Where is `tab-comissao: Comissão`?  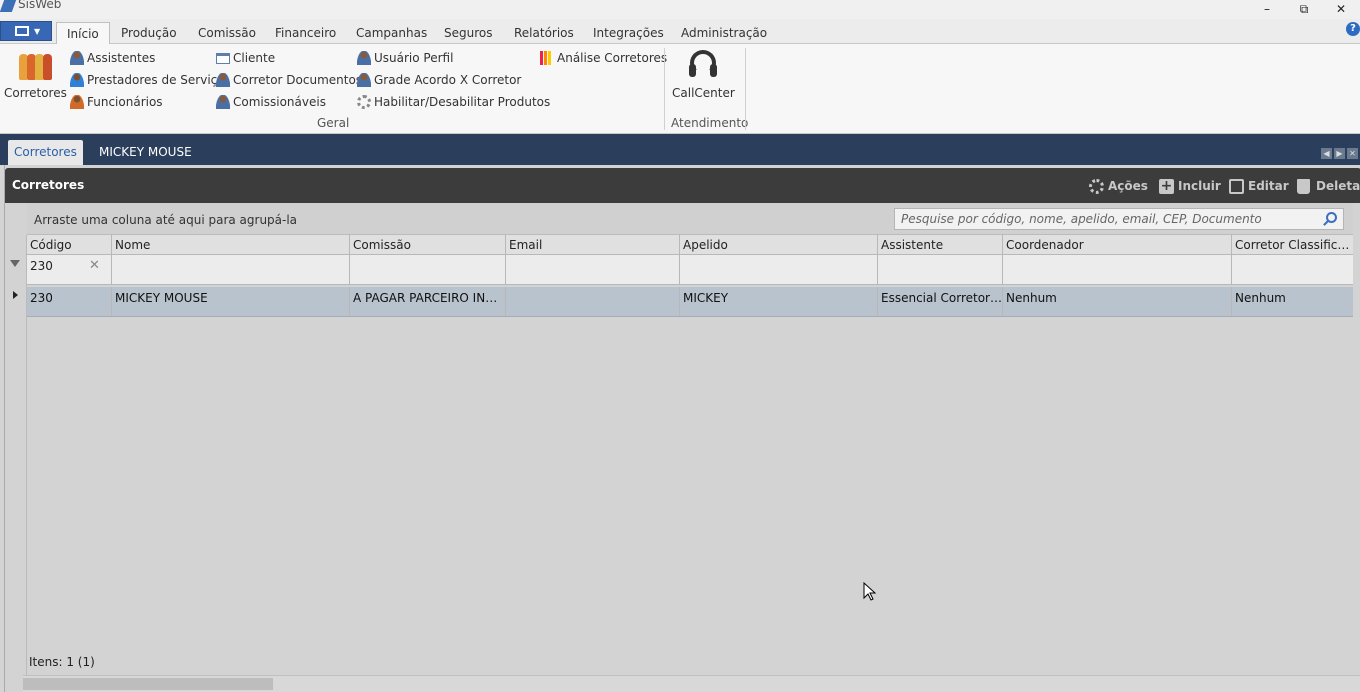
tab-comissao: Comissão is located at coordinates (227, 33).